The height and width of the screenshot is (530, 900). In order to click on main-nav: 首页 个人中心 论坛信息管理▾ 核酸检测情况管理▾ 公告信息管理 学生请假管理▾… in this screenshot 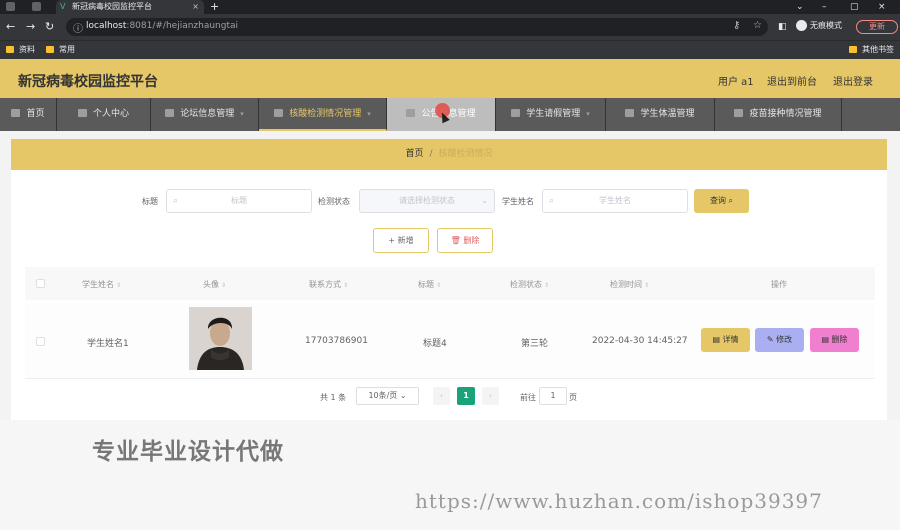, I will do `click(450, 114)`.